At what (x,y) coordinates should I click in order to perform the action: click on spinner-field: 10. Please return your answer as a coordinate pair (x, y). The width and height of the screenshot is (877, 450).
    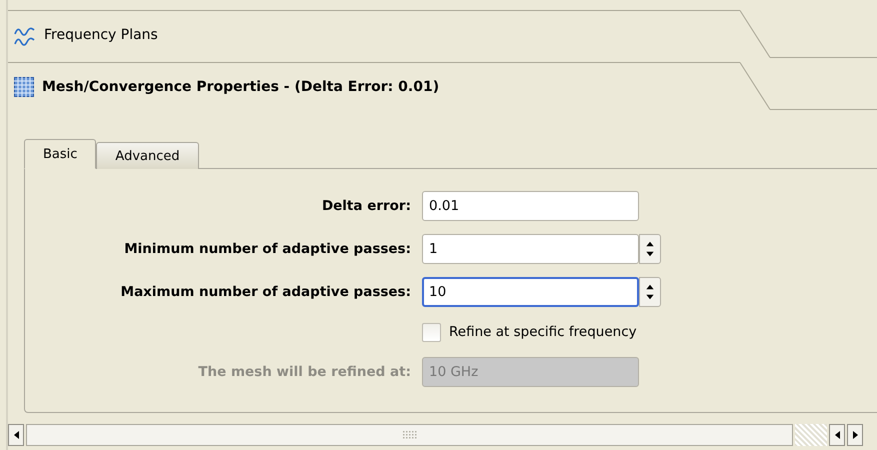
    Looking at the image, I should click on (530, 292).